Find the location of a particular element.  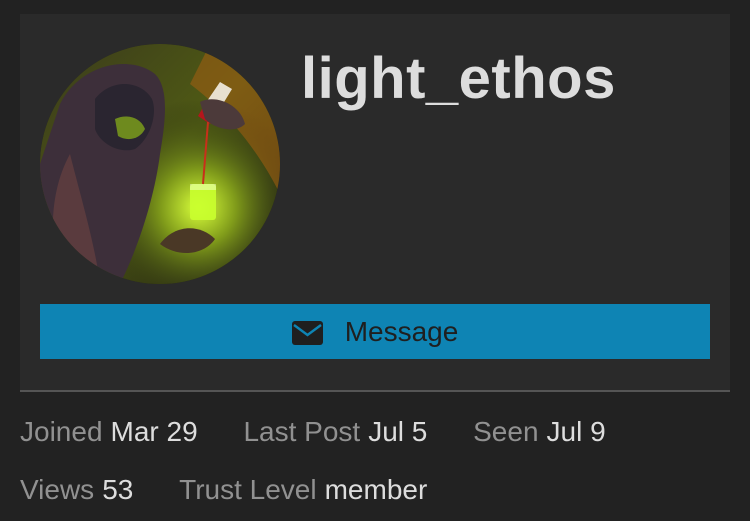

stat-label: Last Post is located at coordinates (302, 431).